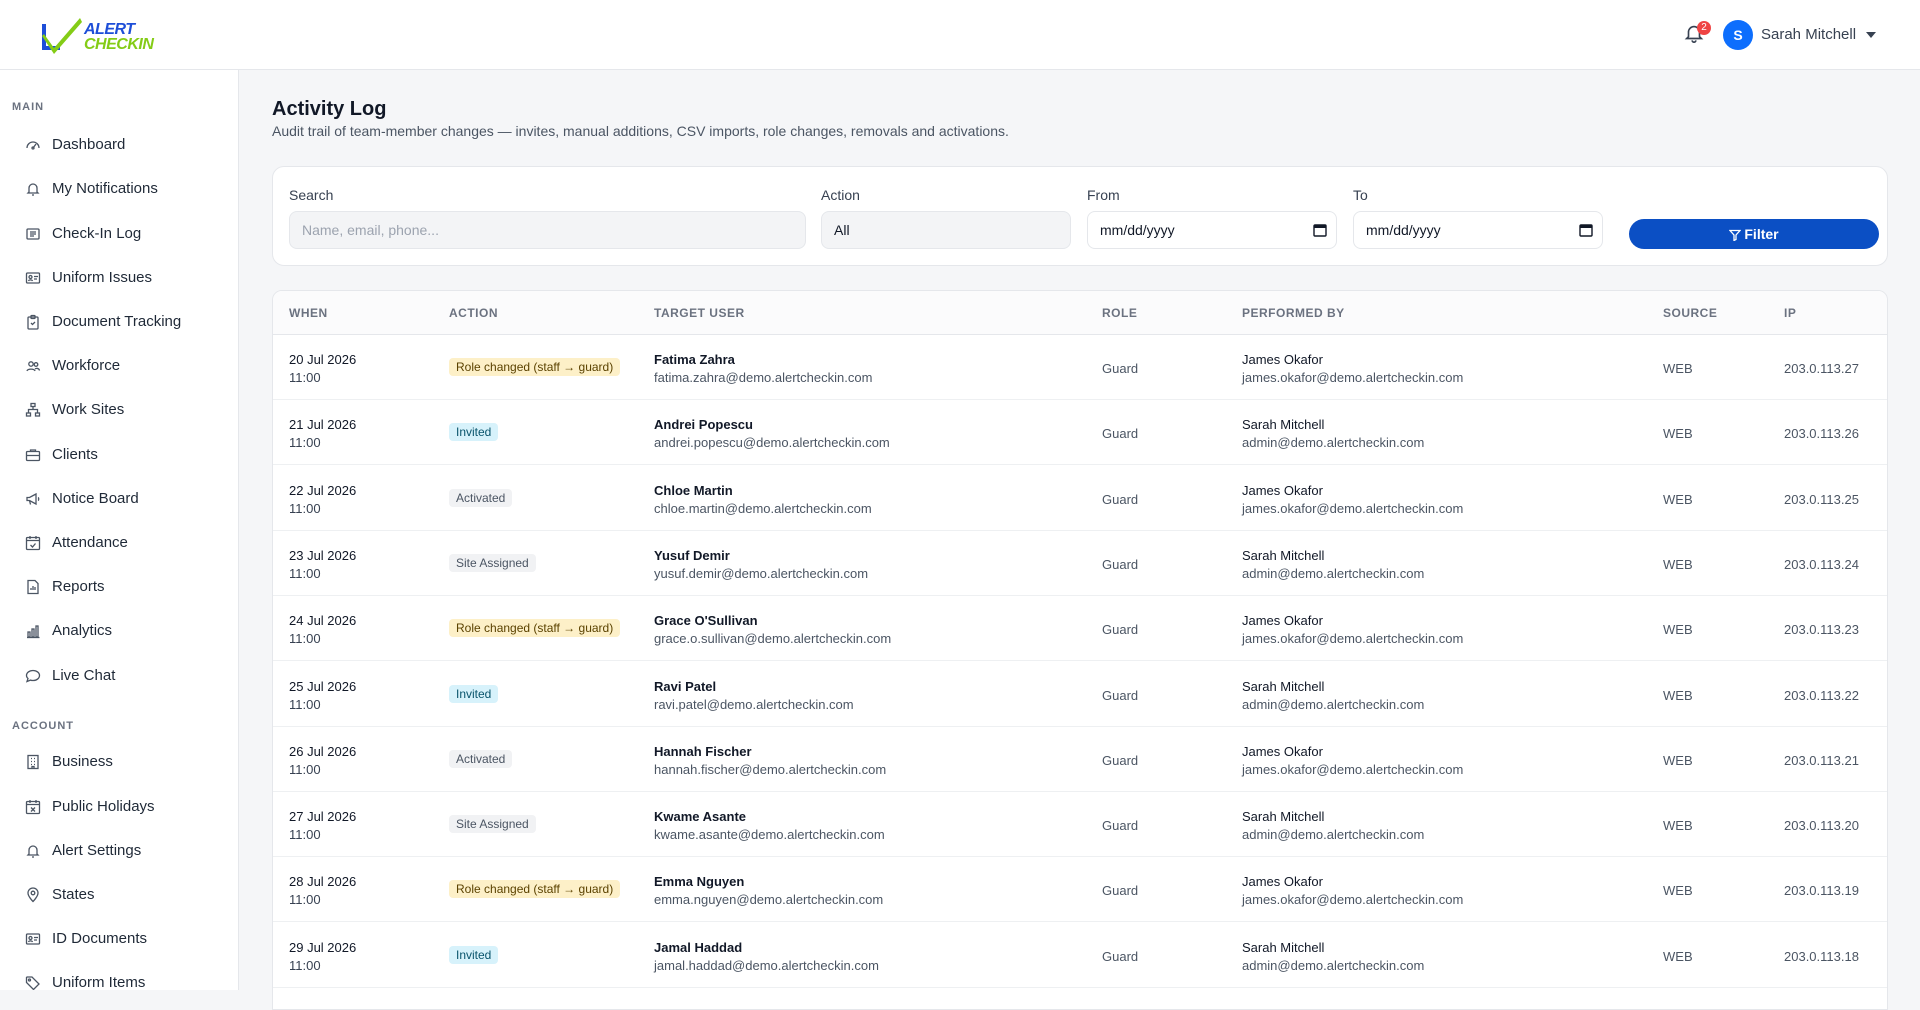  Describe the element at coordinates (119, 851) in the screenshot. I see `sidebar-item-alert-settings: Alert Settings` at that location.